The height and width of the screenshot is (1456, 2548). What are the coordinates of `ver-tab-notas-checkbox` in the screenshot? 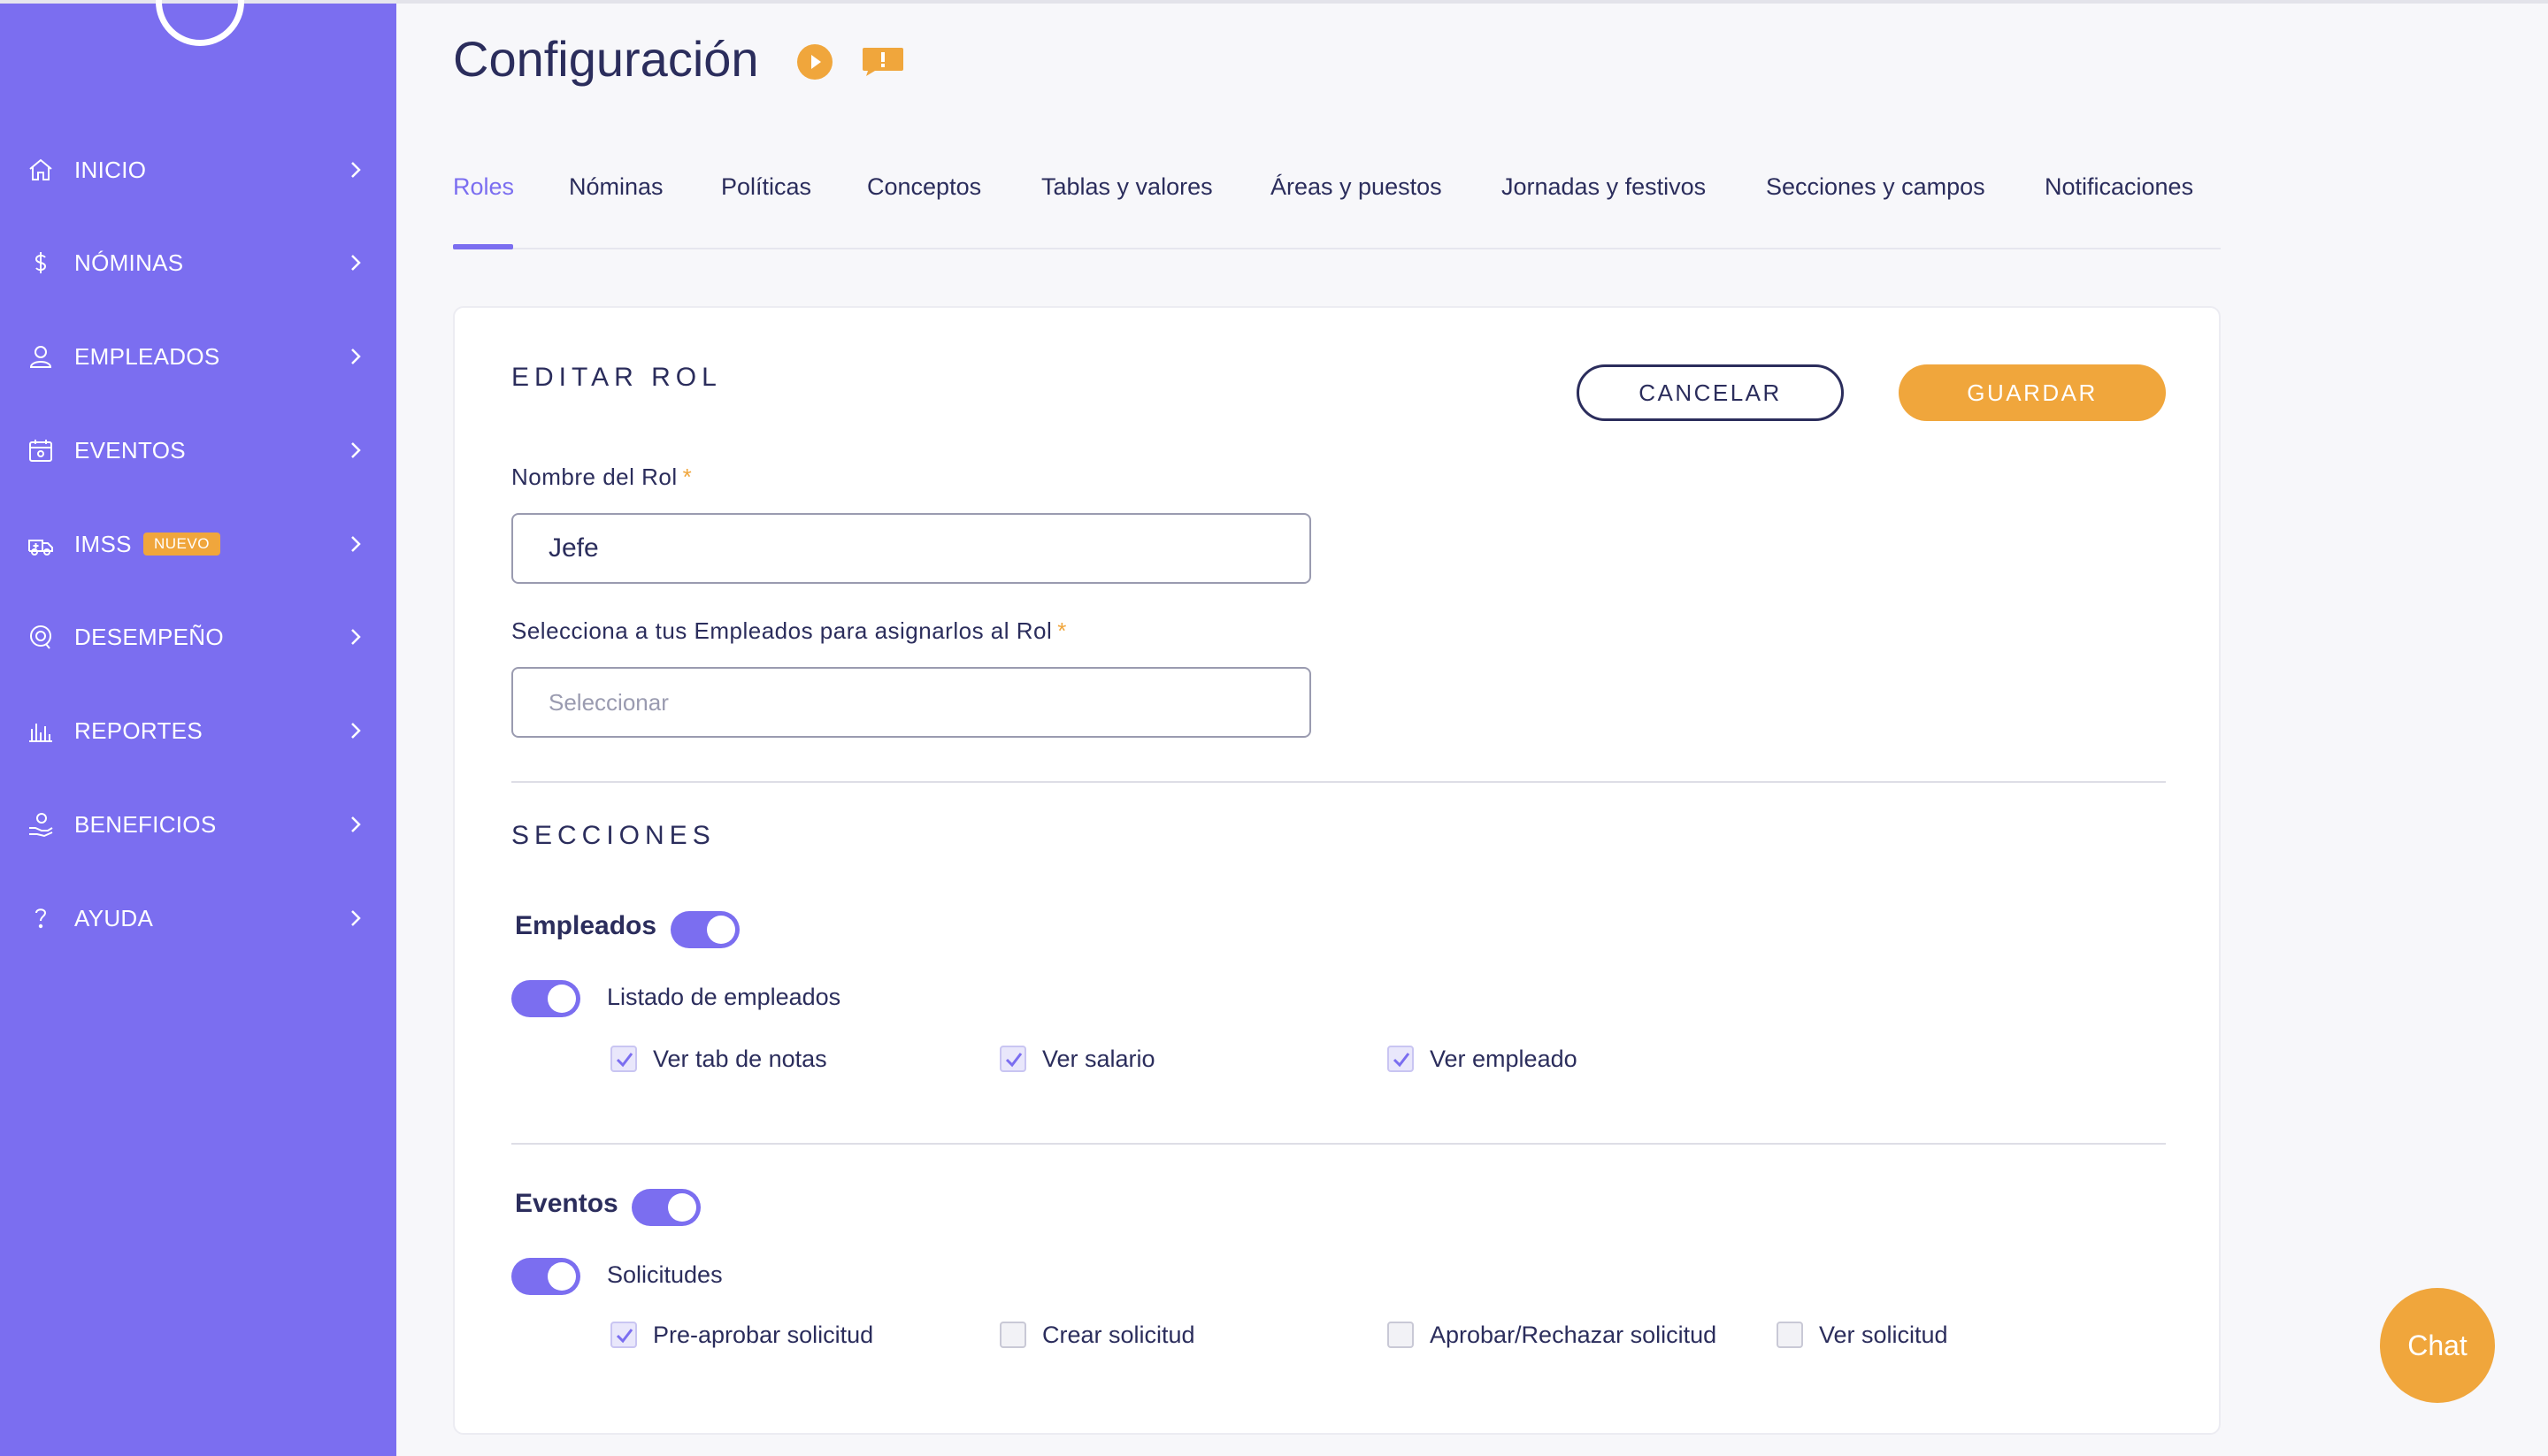 It's located at (623, 1059).